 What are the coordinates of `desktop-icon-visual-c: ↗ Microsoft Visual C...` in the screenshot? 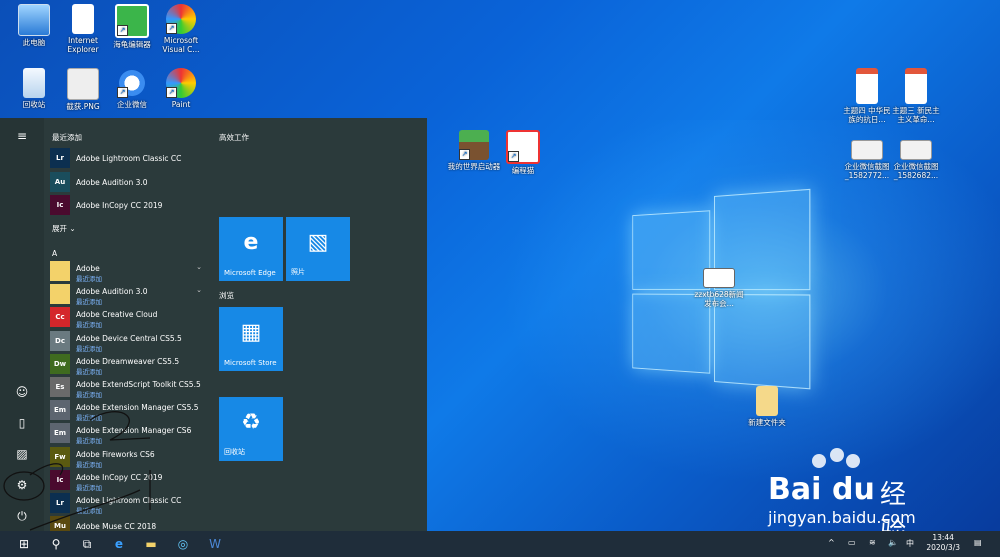 It's located at (181, 29).